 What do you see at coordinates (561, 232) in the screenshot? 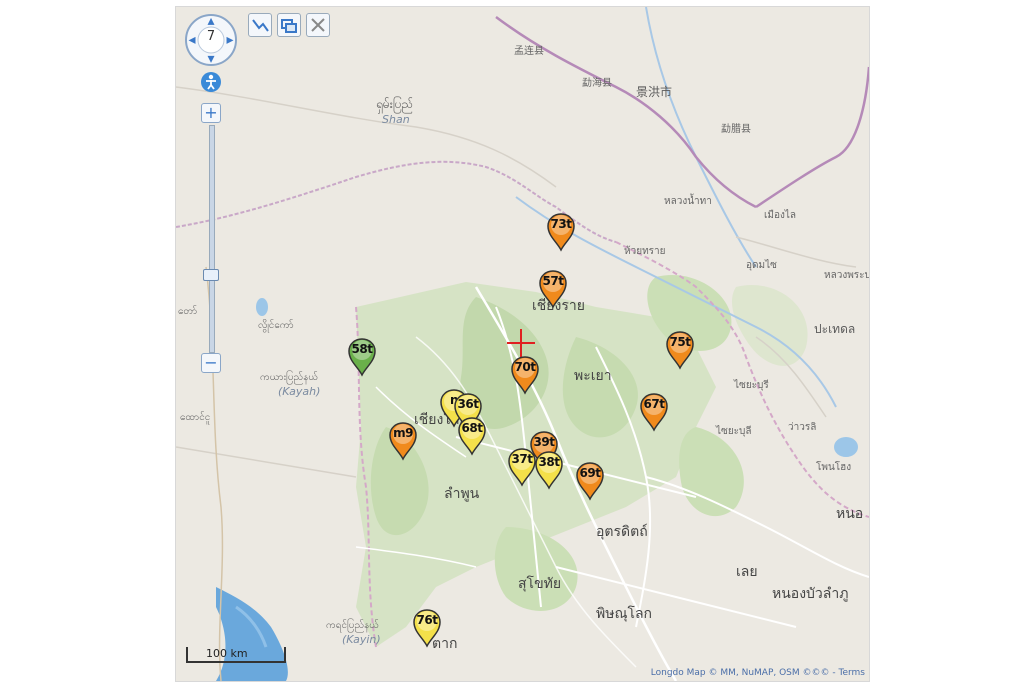
I see `marker-73t: 73t` at bounding box center [561, 232].